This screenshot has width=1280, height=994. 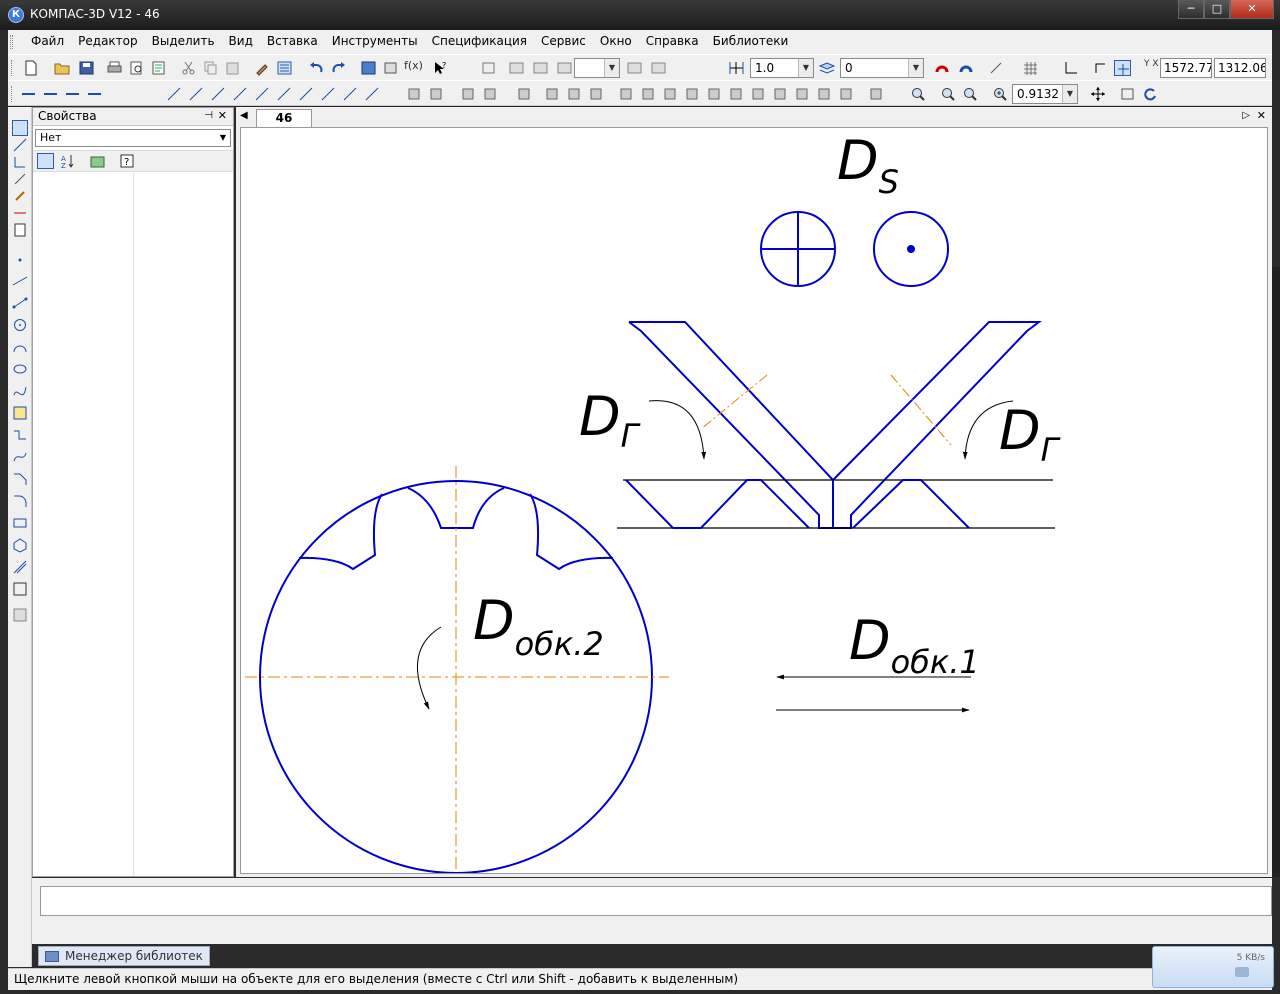 What do you see at coordinates (20, 145) in the screenshot?
I see `dimensions-tool-icon` at bounding box center [20, 145].